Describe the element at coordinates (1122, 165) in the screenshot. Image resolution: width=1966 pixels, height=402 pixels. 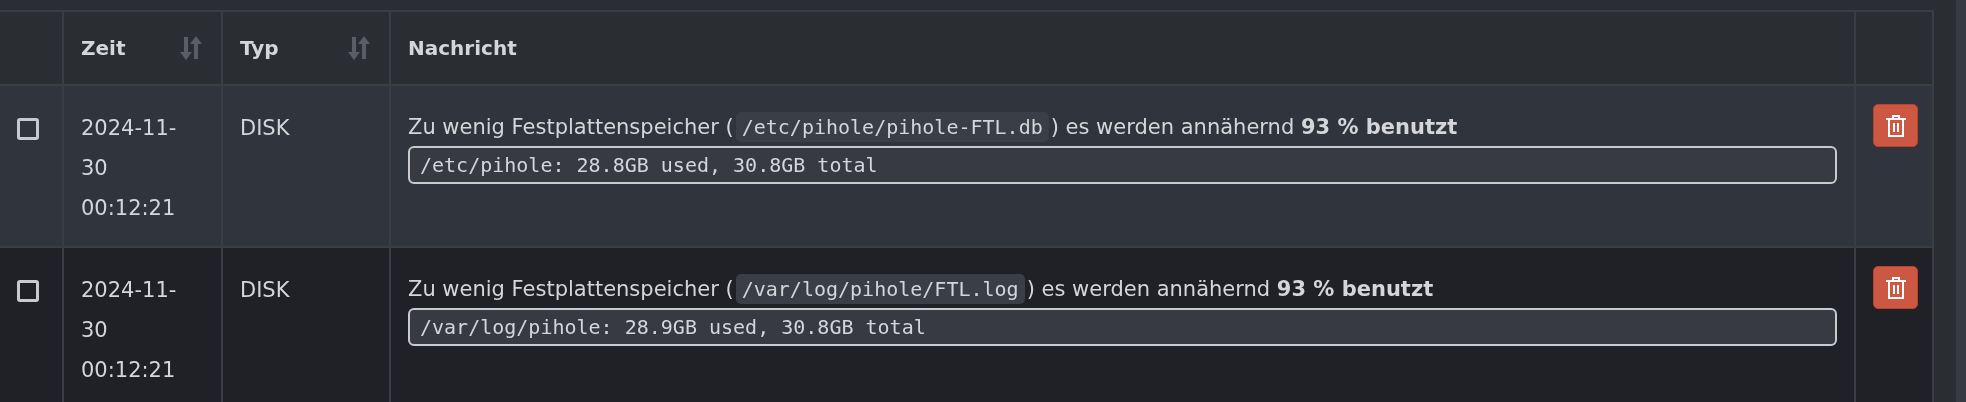
I see `detail-text: /etc/pihole: 28.8GB used, 30.8GB total` at that location.